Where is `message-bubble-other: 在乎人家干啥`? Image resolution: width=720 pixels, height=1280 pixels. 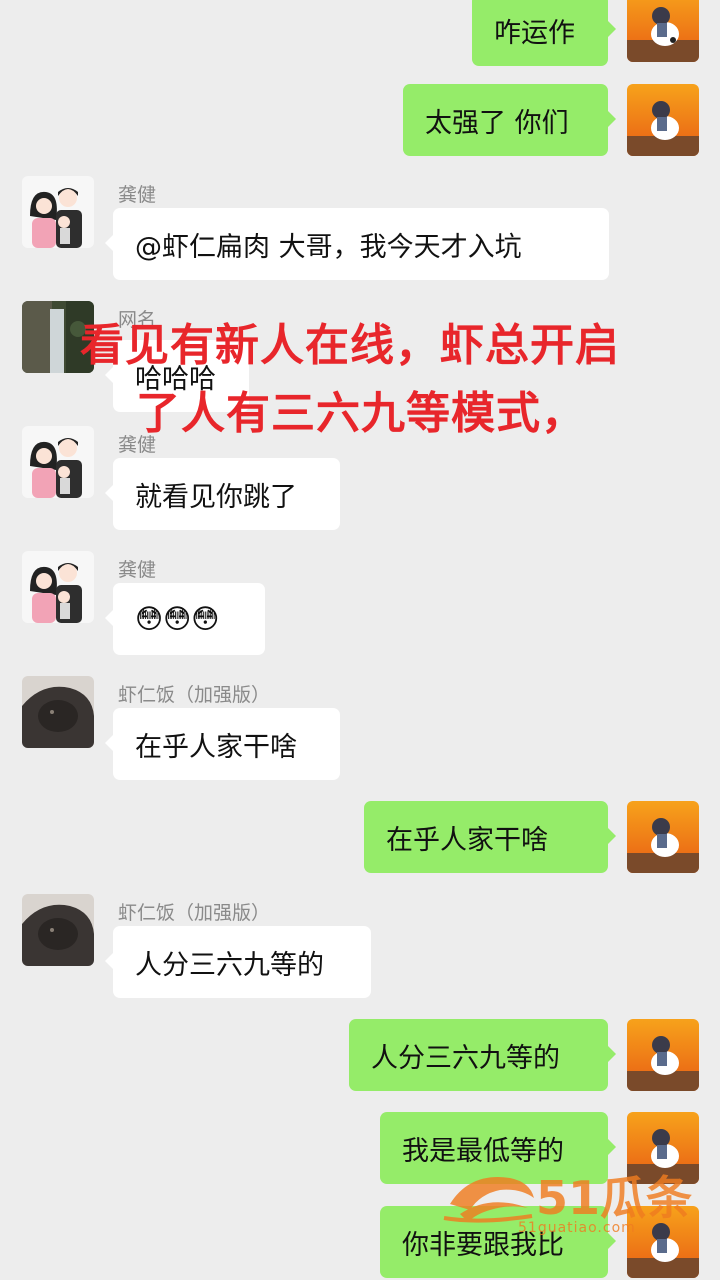 message-bubble-other: 在乎人家干啥 is located at coordinates (222, 744).